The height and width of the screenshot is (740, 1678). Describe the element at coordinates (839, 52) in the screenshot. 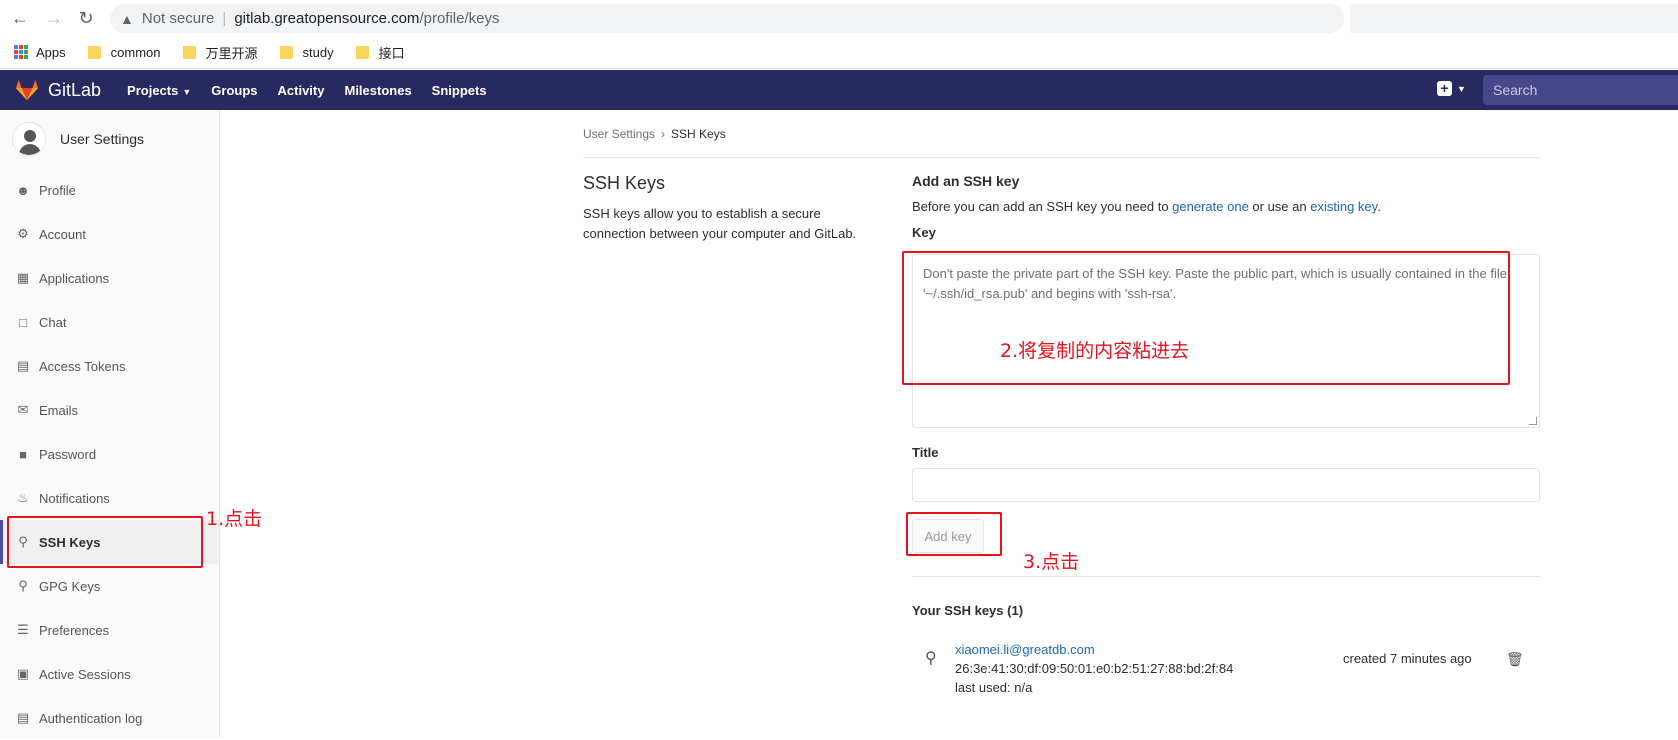

I see `bookmarks-bar: Apps common 万里开源 study 接口` at that location.